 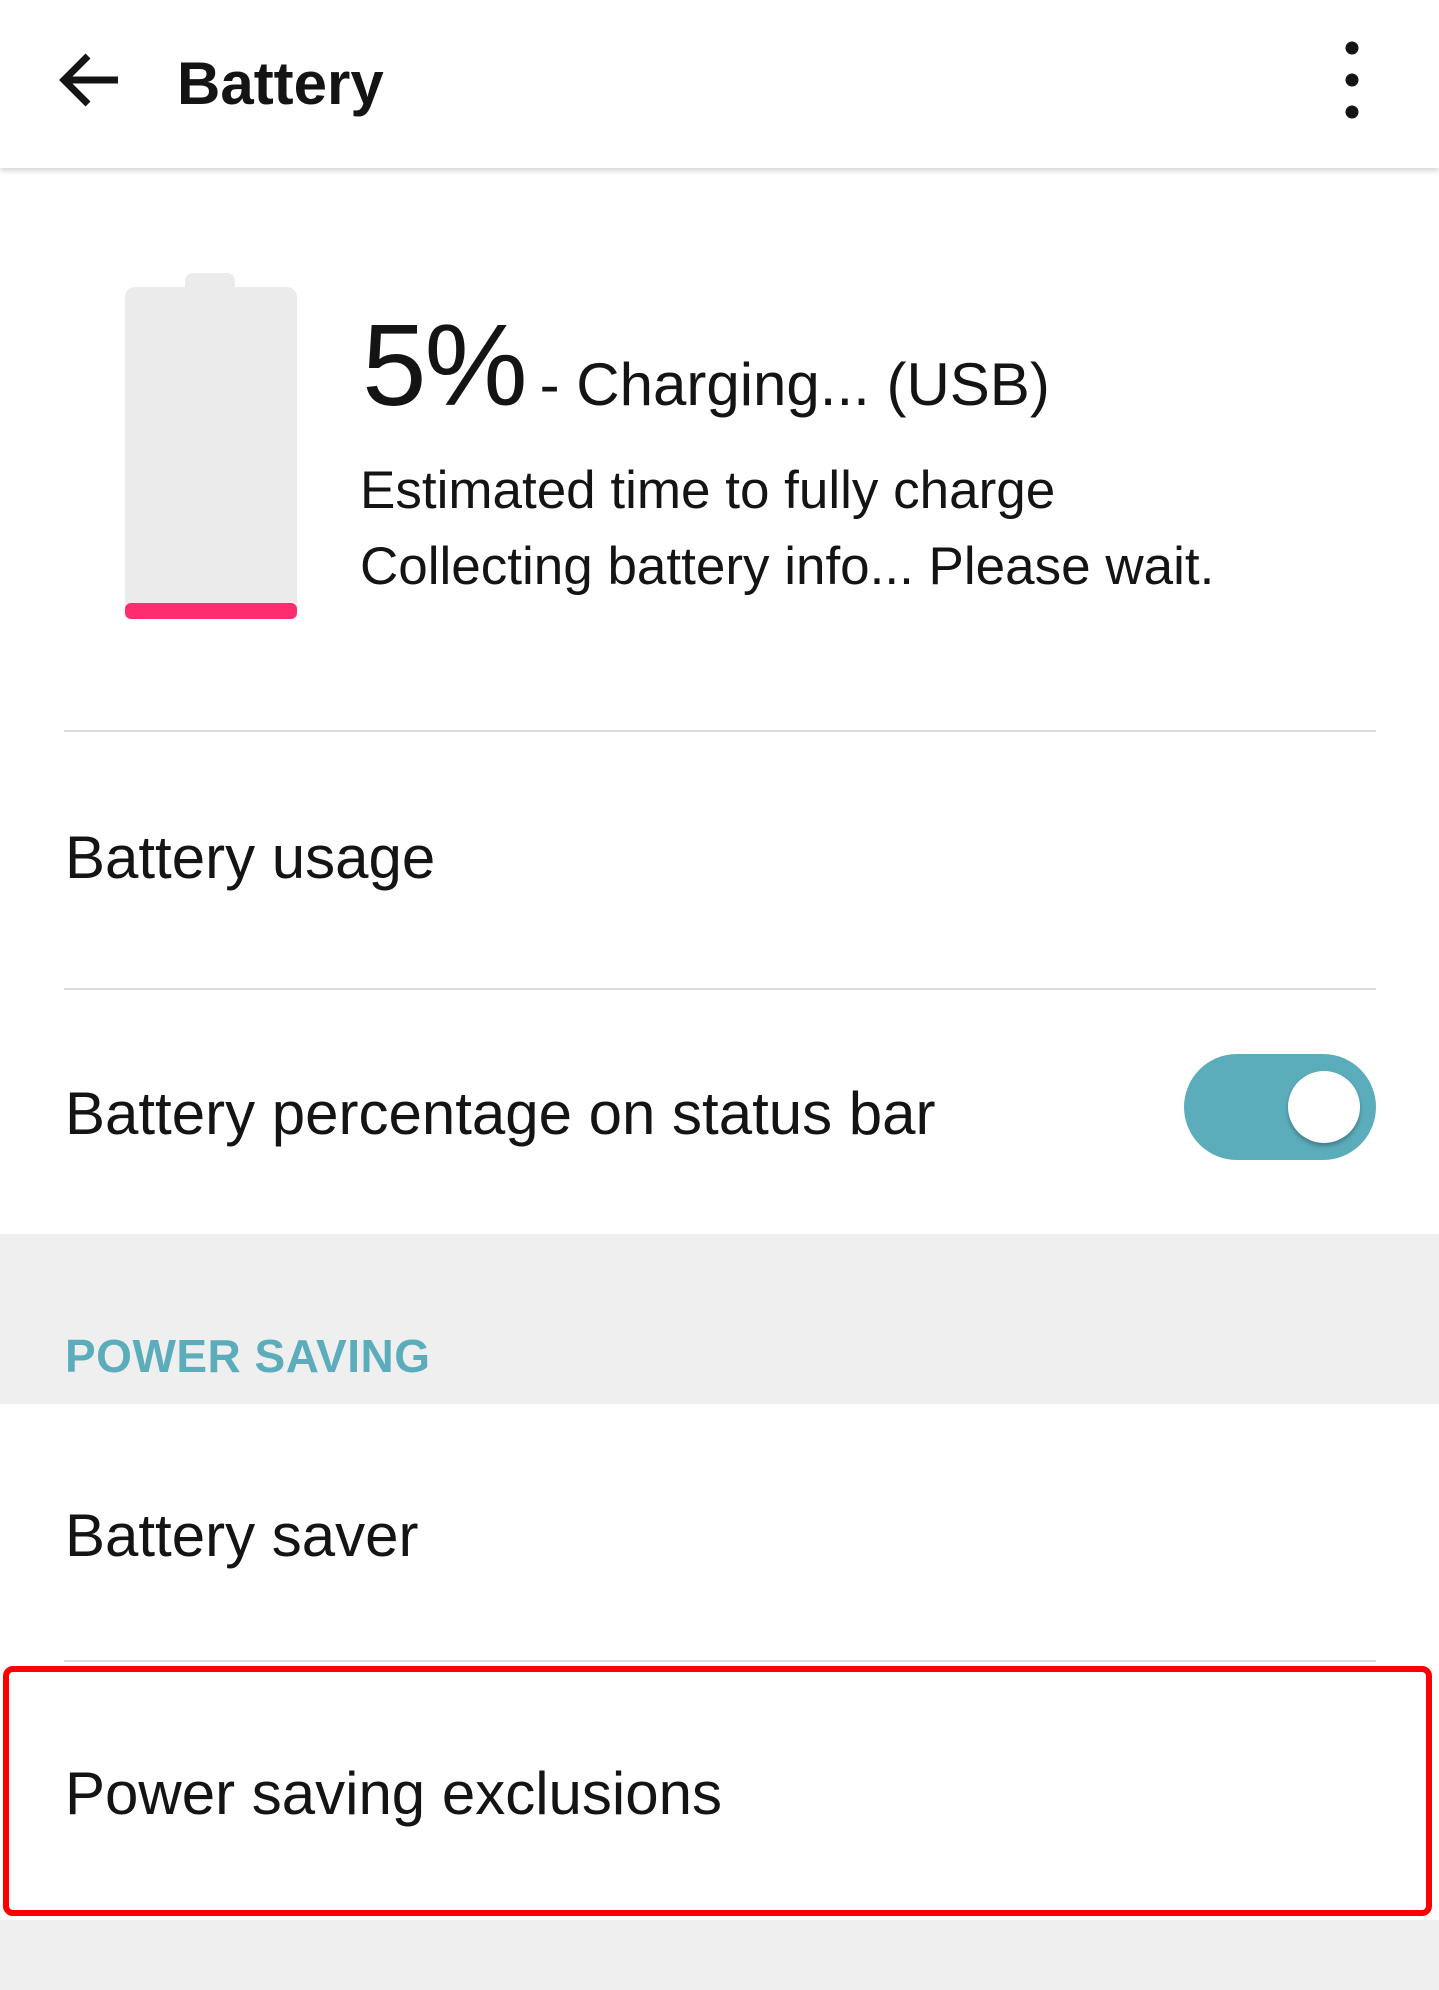 I want to click on battery-percentage-toggle, so click(x=1280, y=1107).